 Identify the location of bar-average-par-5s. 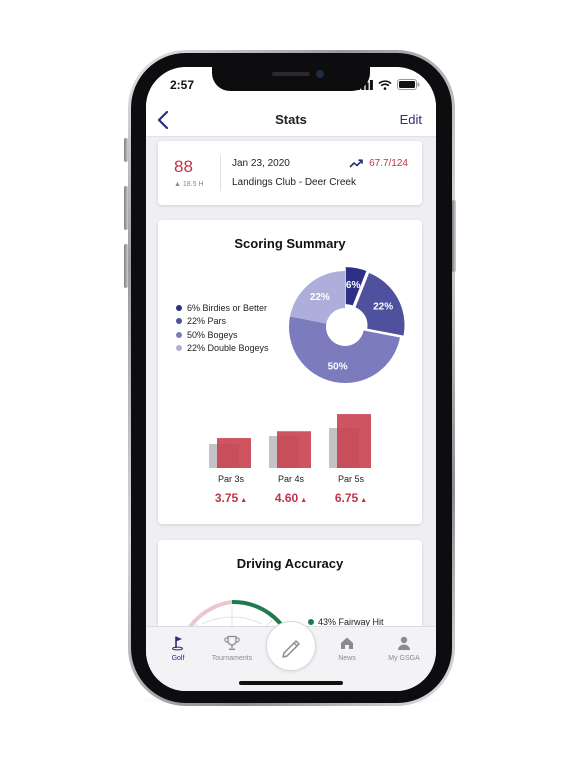
(354, 441).